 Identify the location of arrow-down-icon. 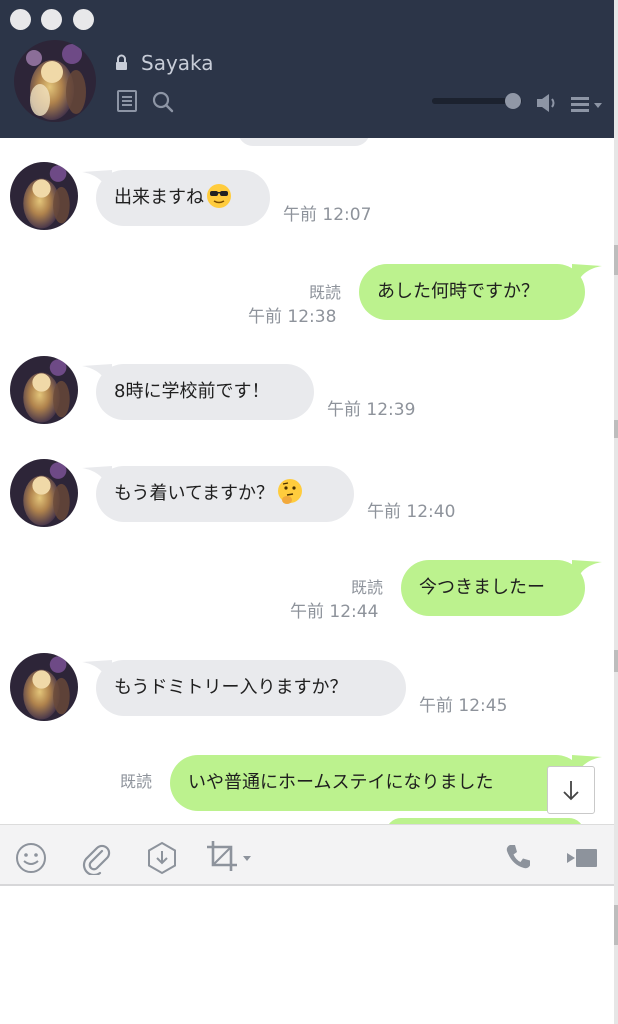
(571, 791).